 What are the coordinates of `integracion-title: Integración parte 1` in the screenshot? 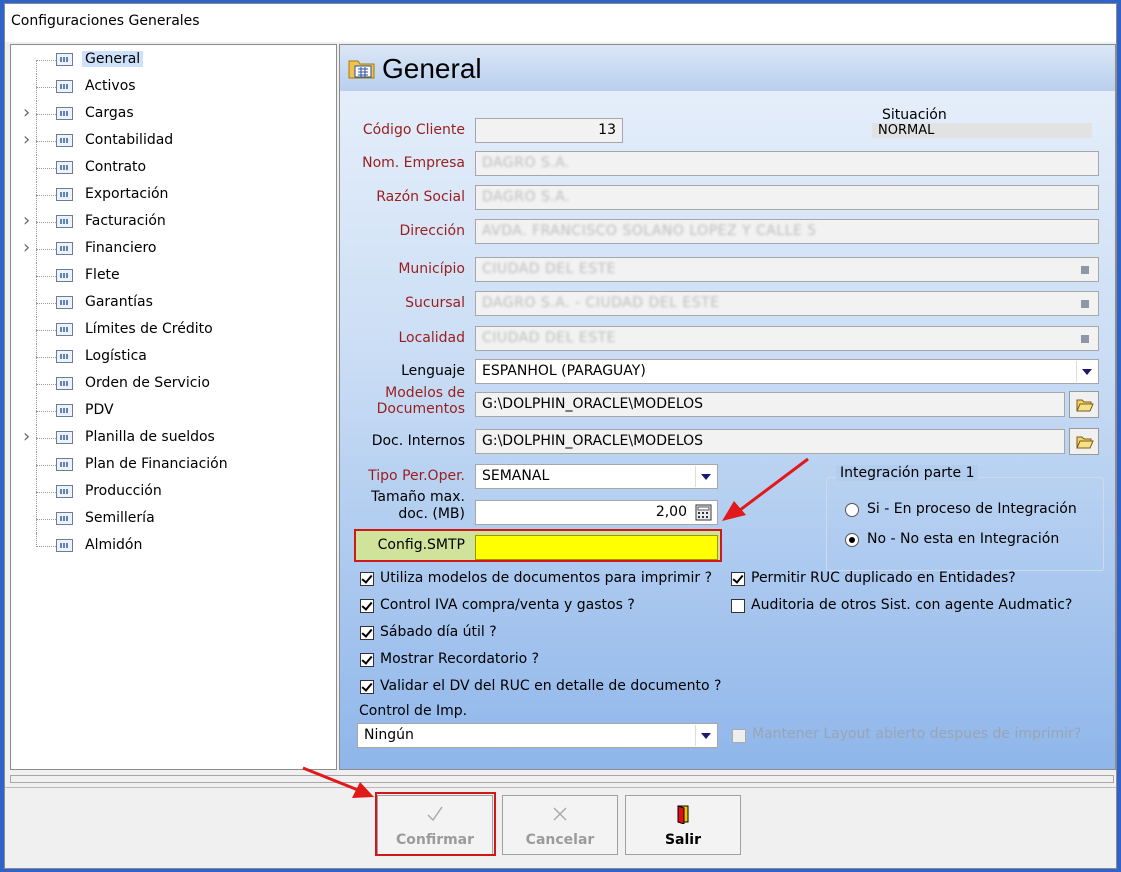 It's located at (907, 473).